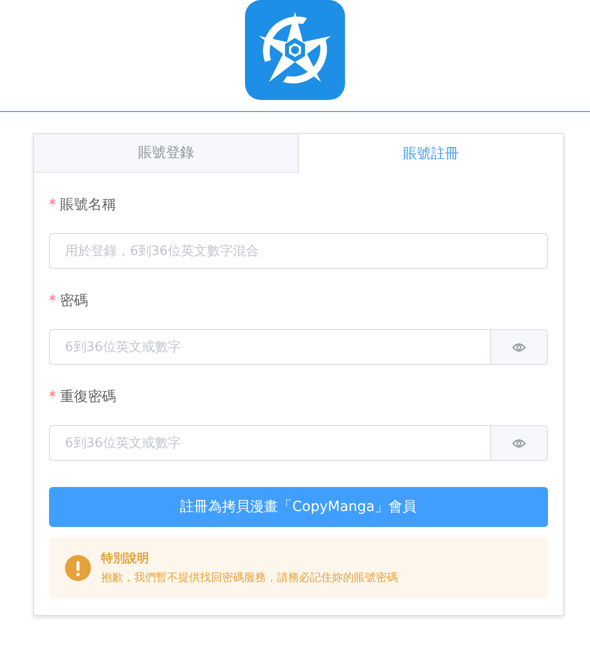 The height and width of the screenshot is (646, 590). What do you see at coordinates (78, 568) in the screenshot?
I see `warning-icon` at bounding box center [78, 568].